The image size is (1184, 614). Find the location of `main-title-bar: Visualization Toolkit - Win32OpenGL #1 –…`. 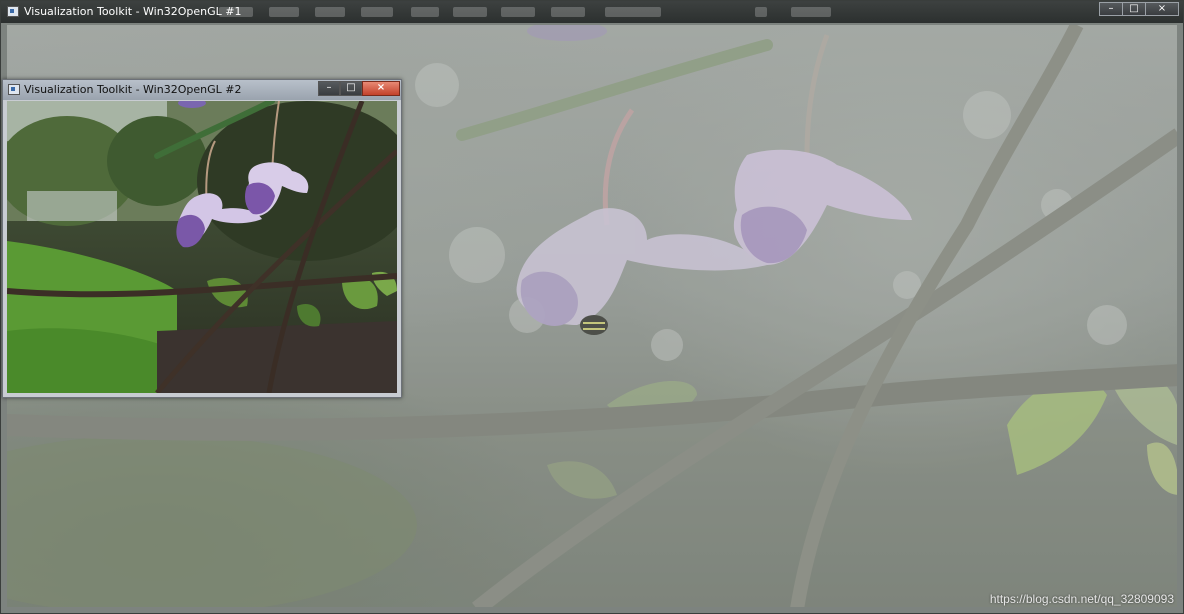

main-title-bar: Visualization Toolkit - Win32OpenGL #1 –… is located at coordinates (592, 12).